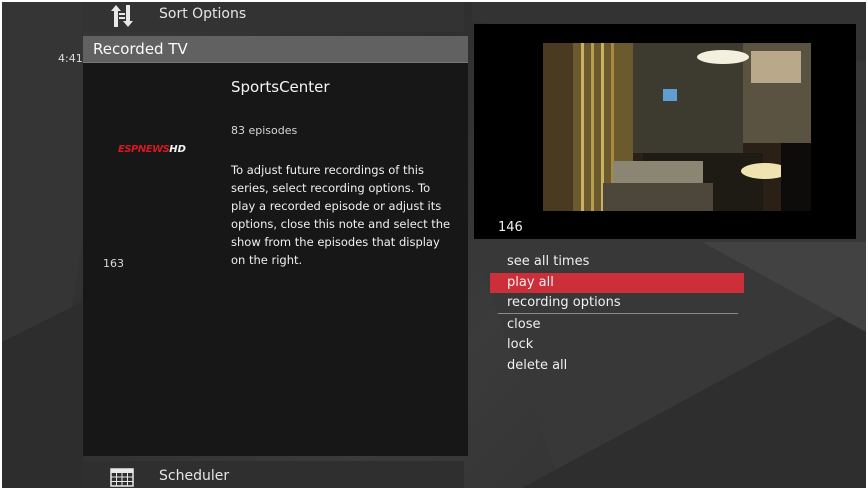 The image size is (868, 490). I want to click on episode-count: 83 episodes, so click(264, 130).